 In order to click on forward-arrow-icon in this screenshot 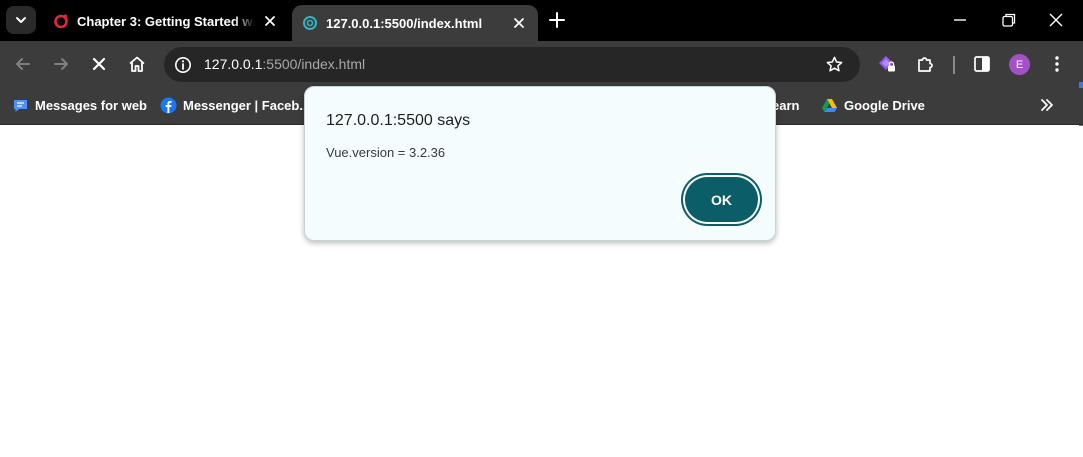, I will do `click(61, 64)`.